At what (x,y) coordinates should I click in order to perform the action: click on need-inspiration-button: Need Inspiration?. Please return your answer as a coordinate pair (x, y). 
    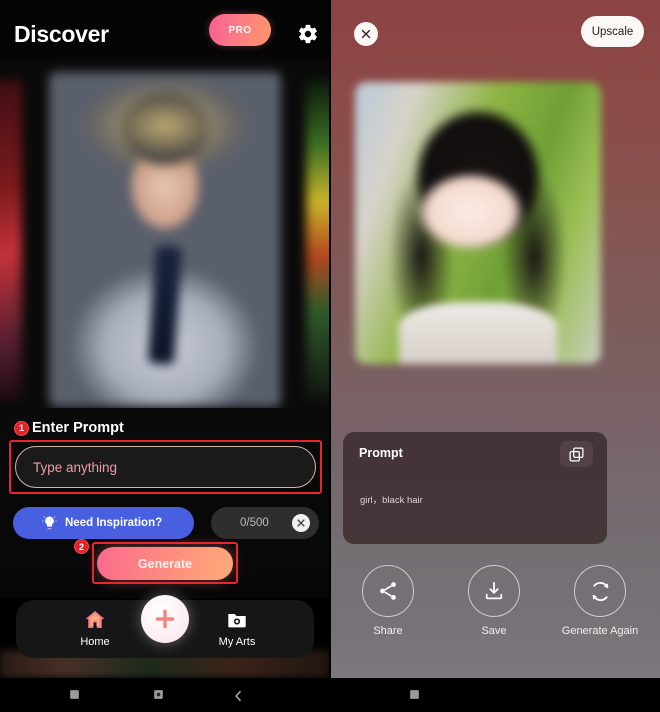
    Looking at the image, I should click on (103, 523).